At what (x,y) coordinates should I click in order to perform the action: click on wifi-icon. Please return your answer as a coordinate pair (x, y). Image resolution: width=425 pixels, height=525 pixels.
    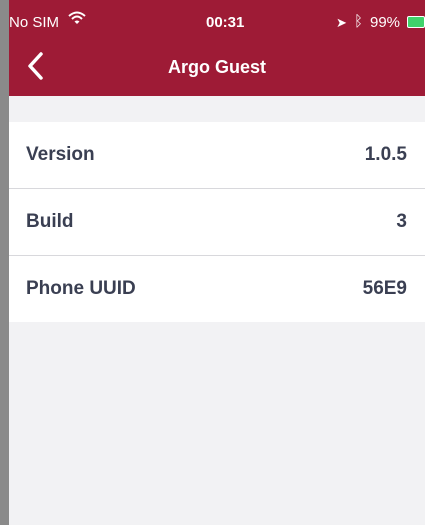
    Looking at the image, I should click on (77, 17).